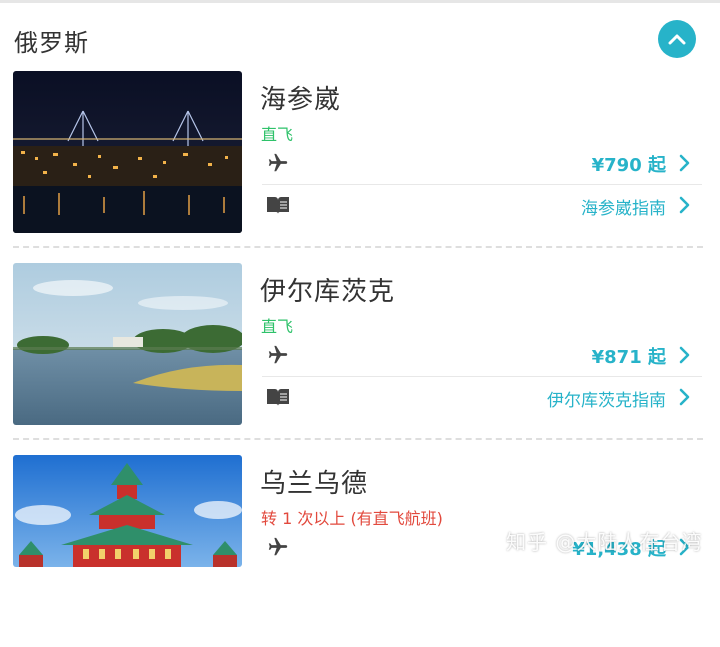 The height and width of the screenshot is (647, 720). I want to click on flight-price: ¥790 起, so click(629, 164).